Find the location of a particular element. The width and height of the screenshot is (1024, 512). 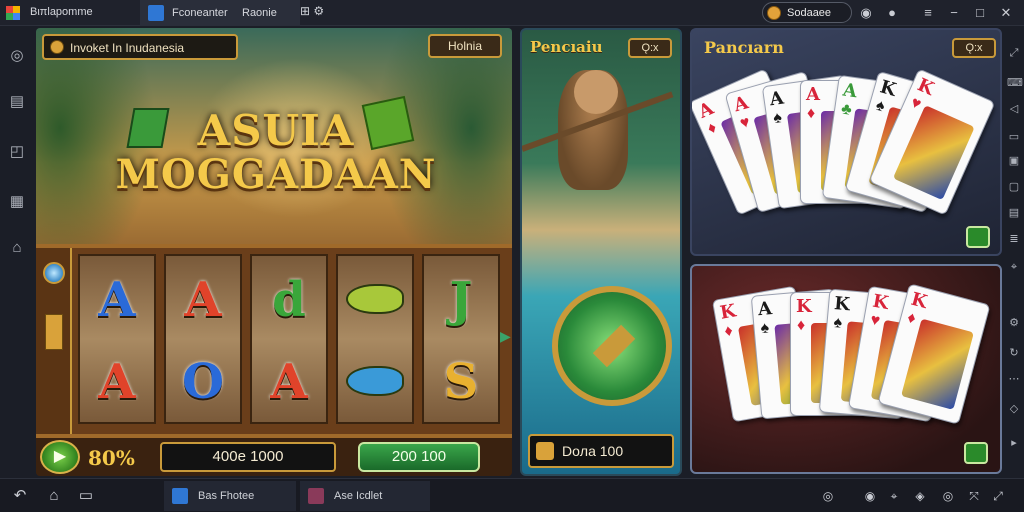

reel-symbol: A is located at coordinates (117, 382).